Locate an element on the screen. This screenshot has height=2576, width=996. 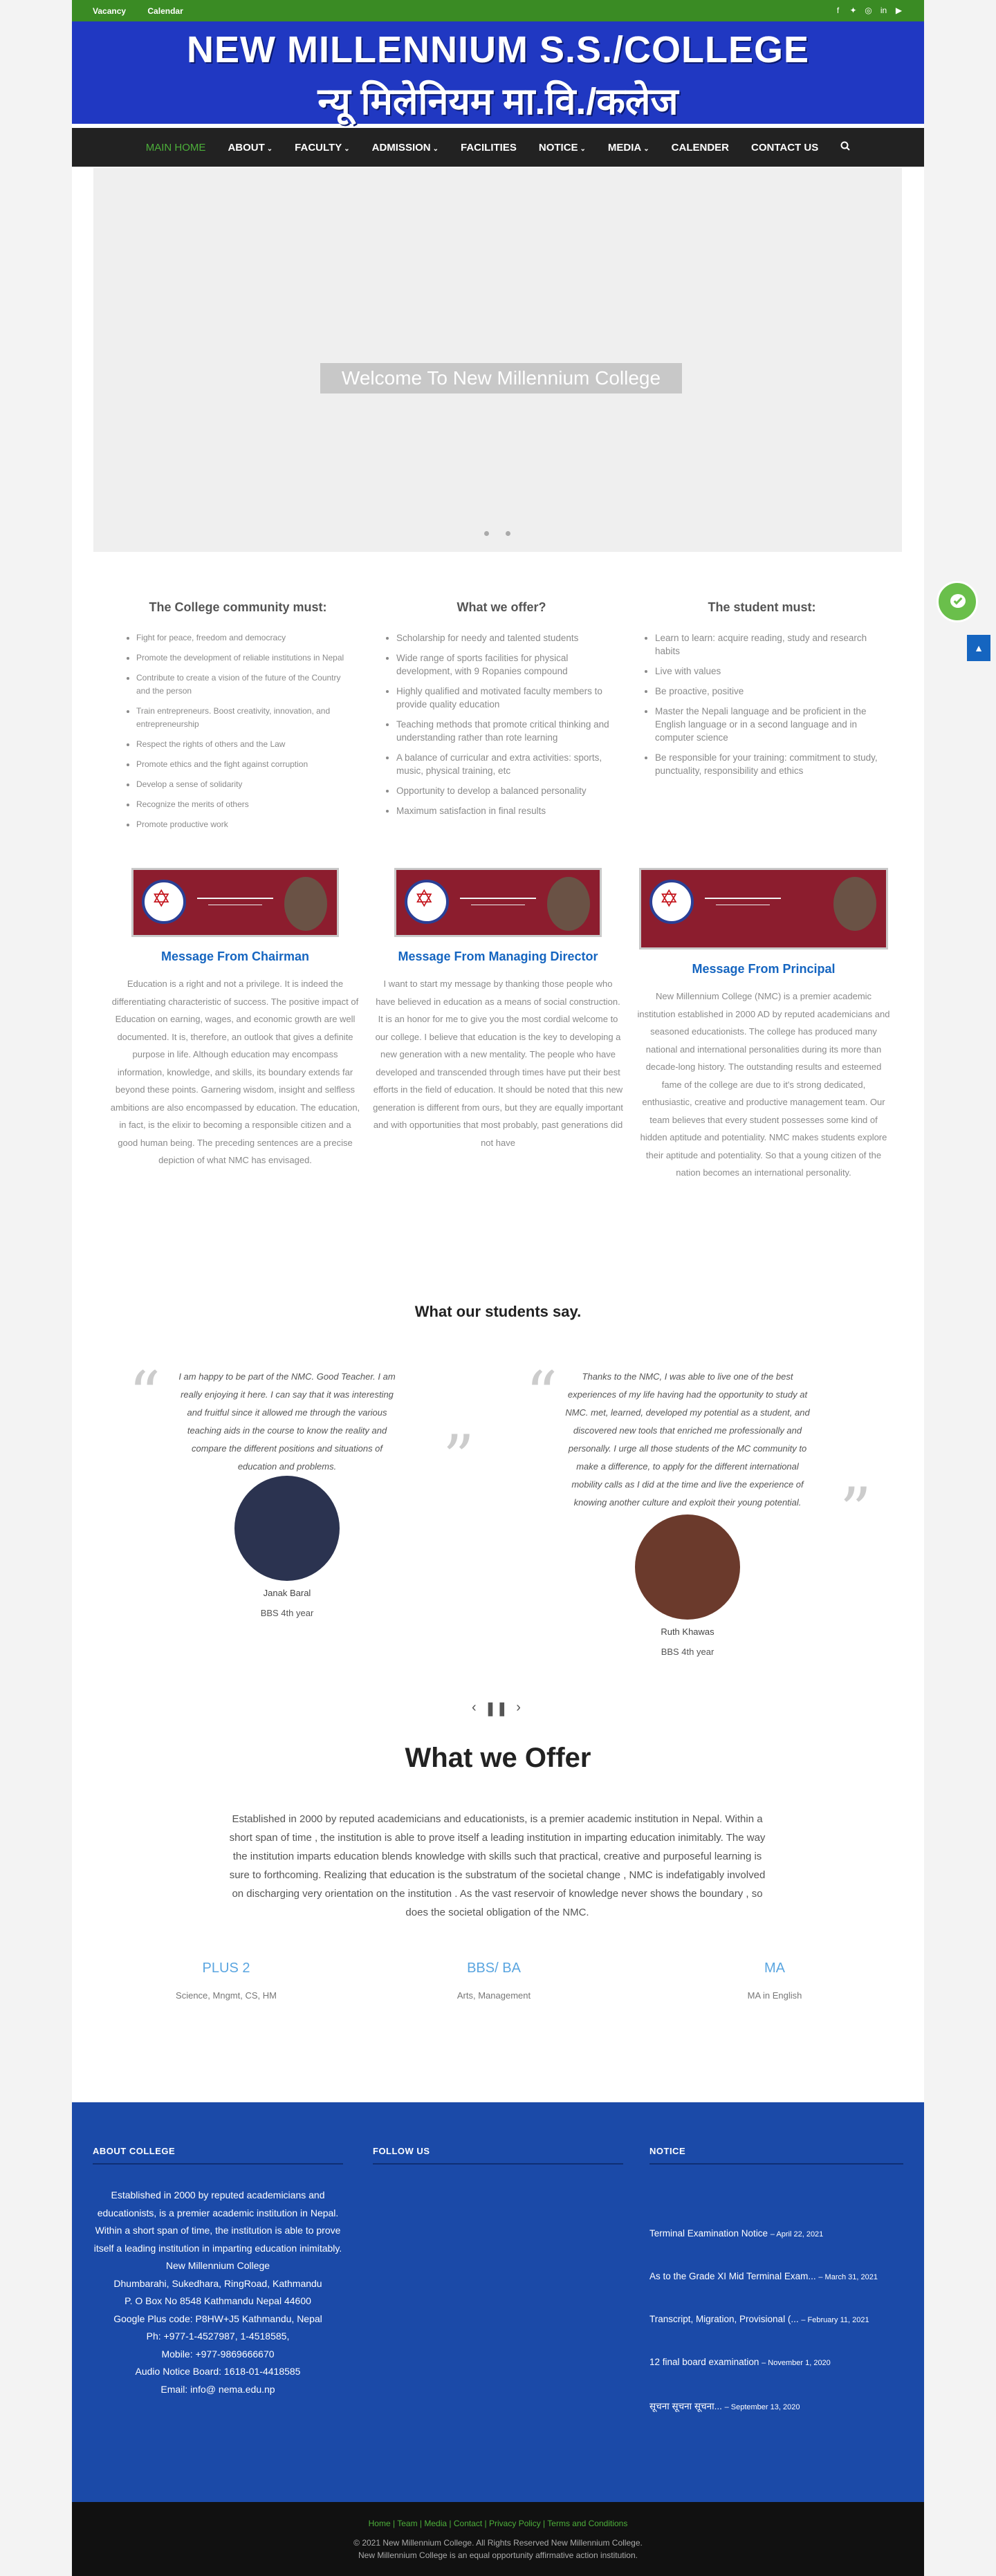
testimonial-name: Janak Baral is located at coordinates (287, 1593).